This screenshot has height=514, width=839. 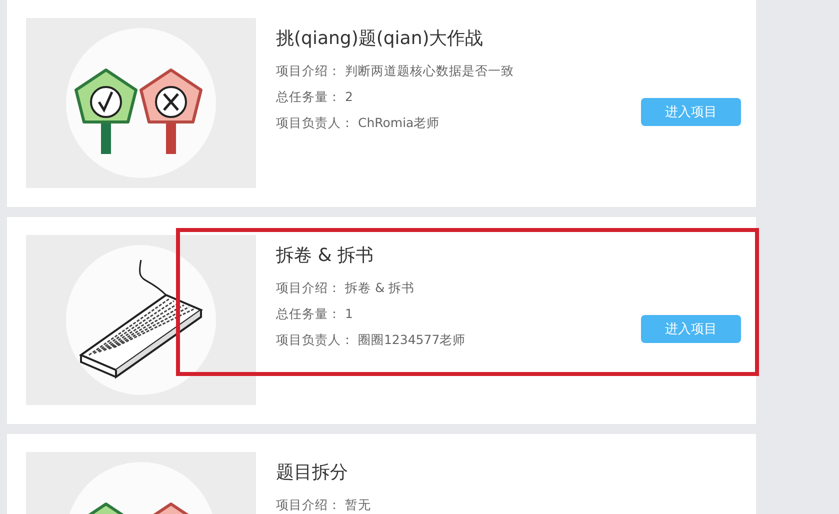 I want to click on project-detail: 项目负责人： ChRomia老师, so click(x=358, y=123).